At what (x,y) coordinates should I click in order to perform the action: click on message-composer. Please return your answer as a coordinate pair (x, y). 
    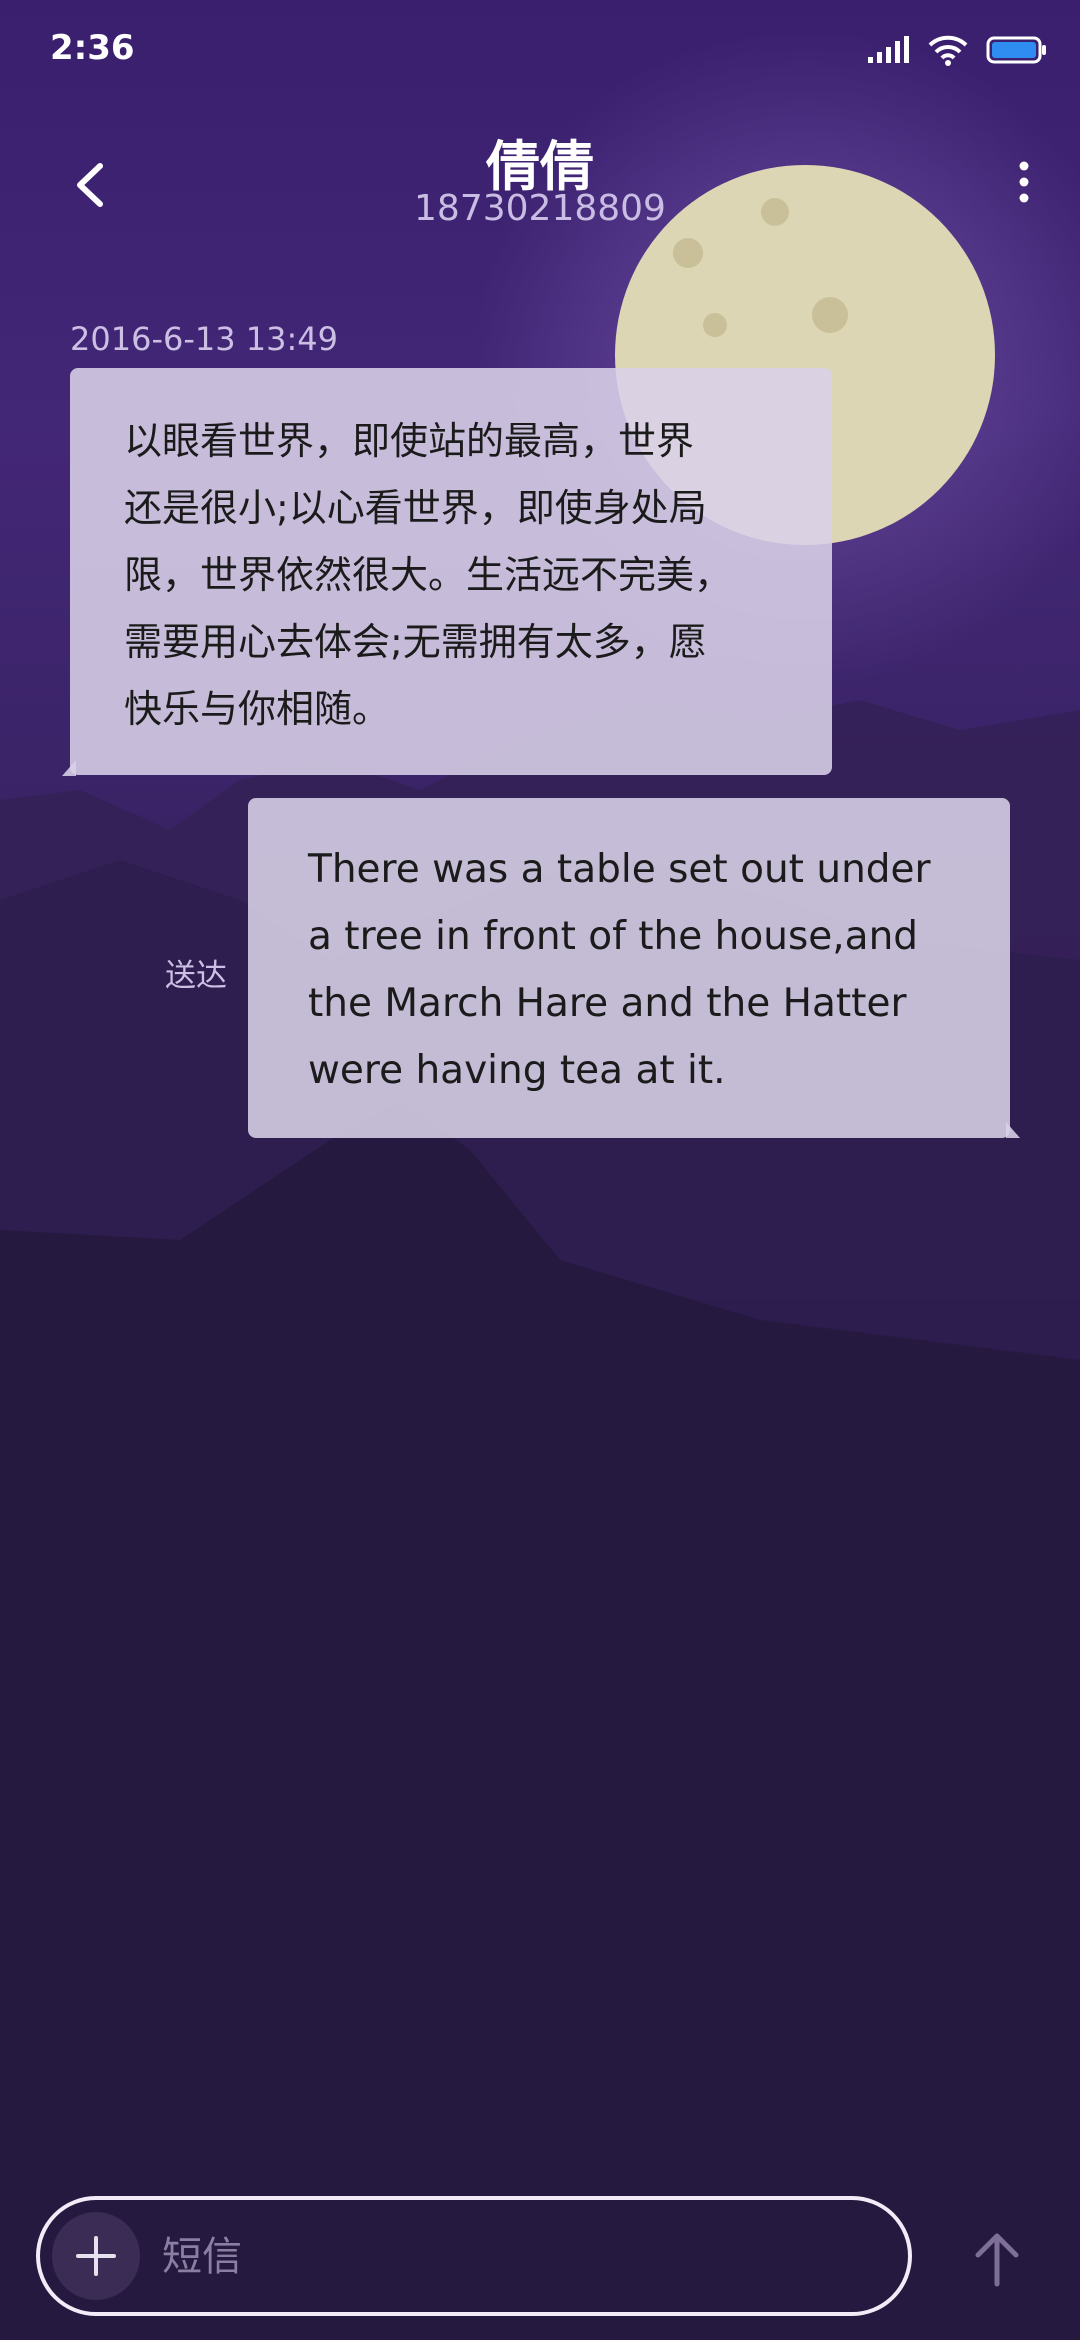
    Looking at the image, I should click on (474, 2256).